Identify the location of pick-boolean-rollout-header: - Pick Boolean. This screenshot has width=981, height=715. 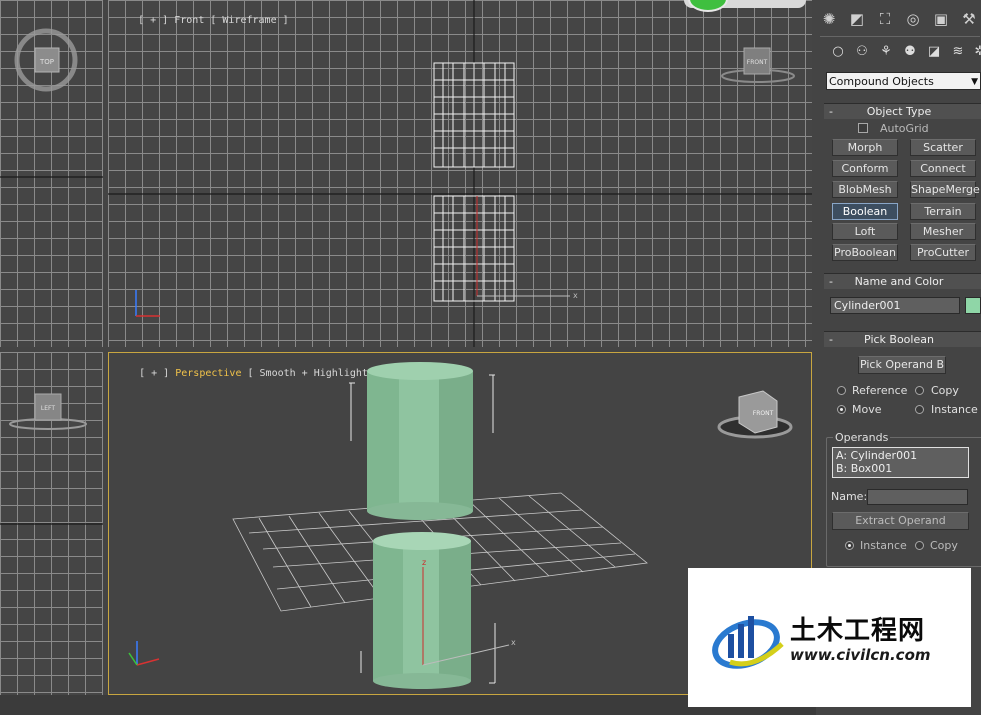
(902, 339).